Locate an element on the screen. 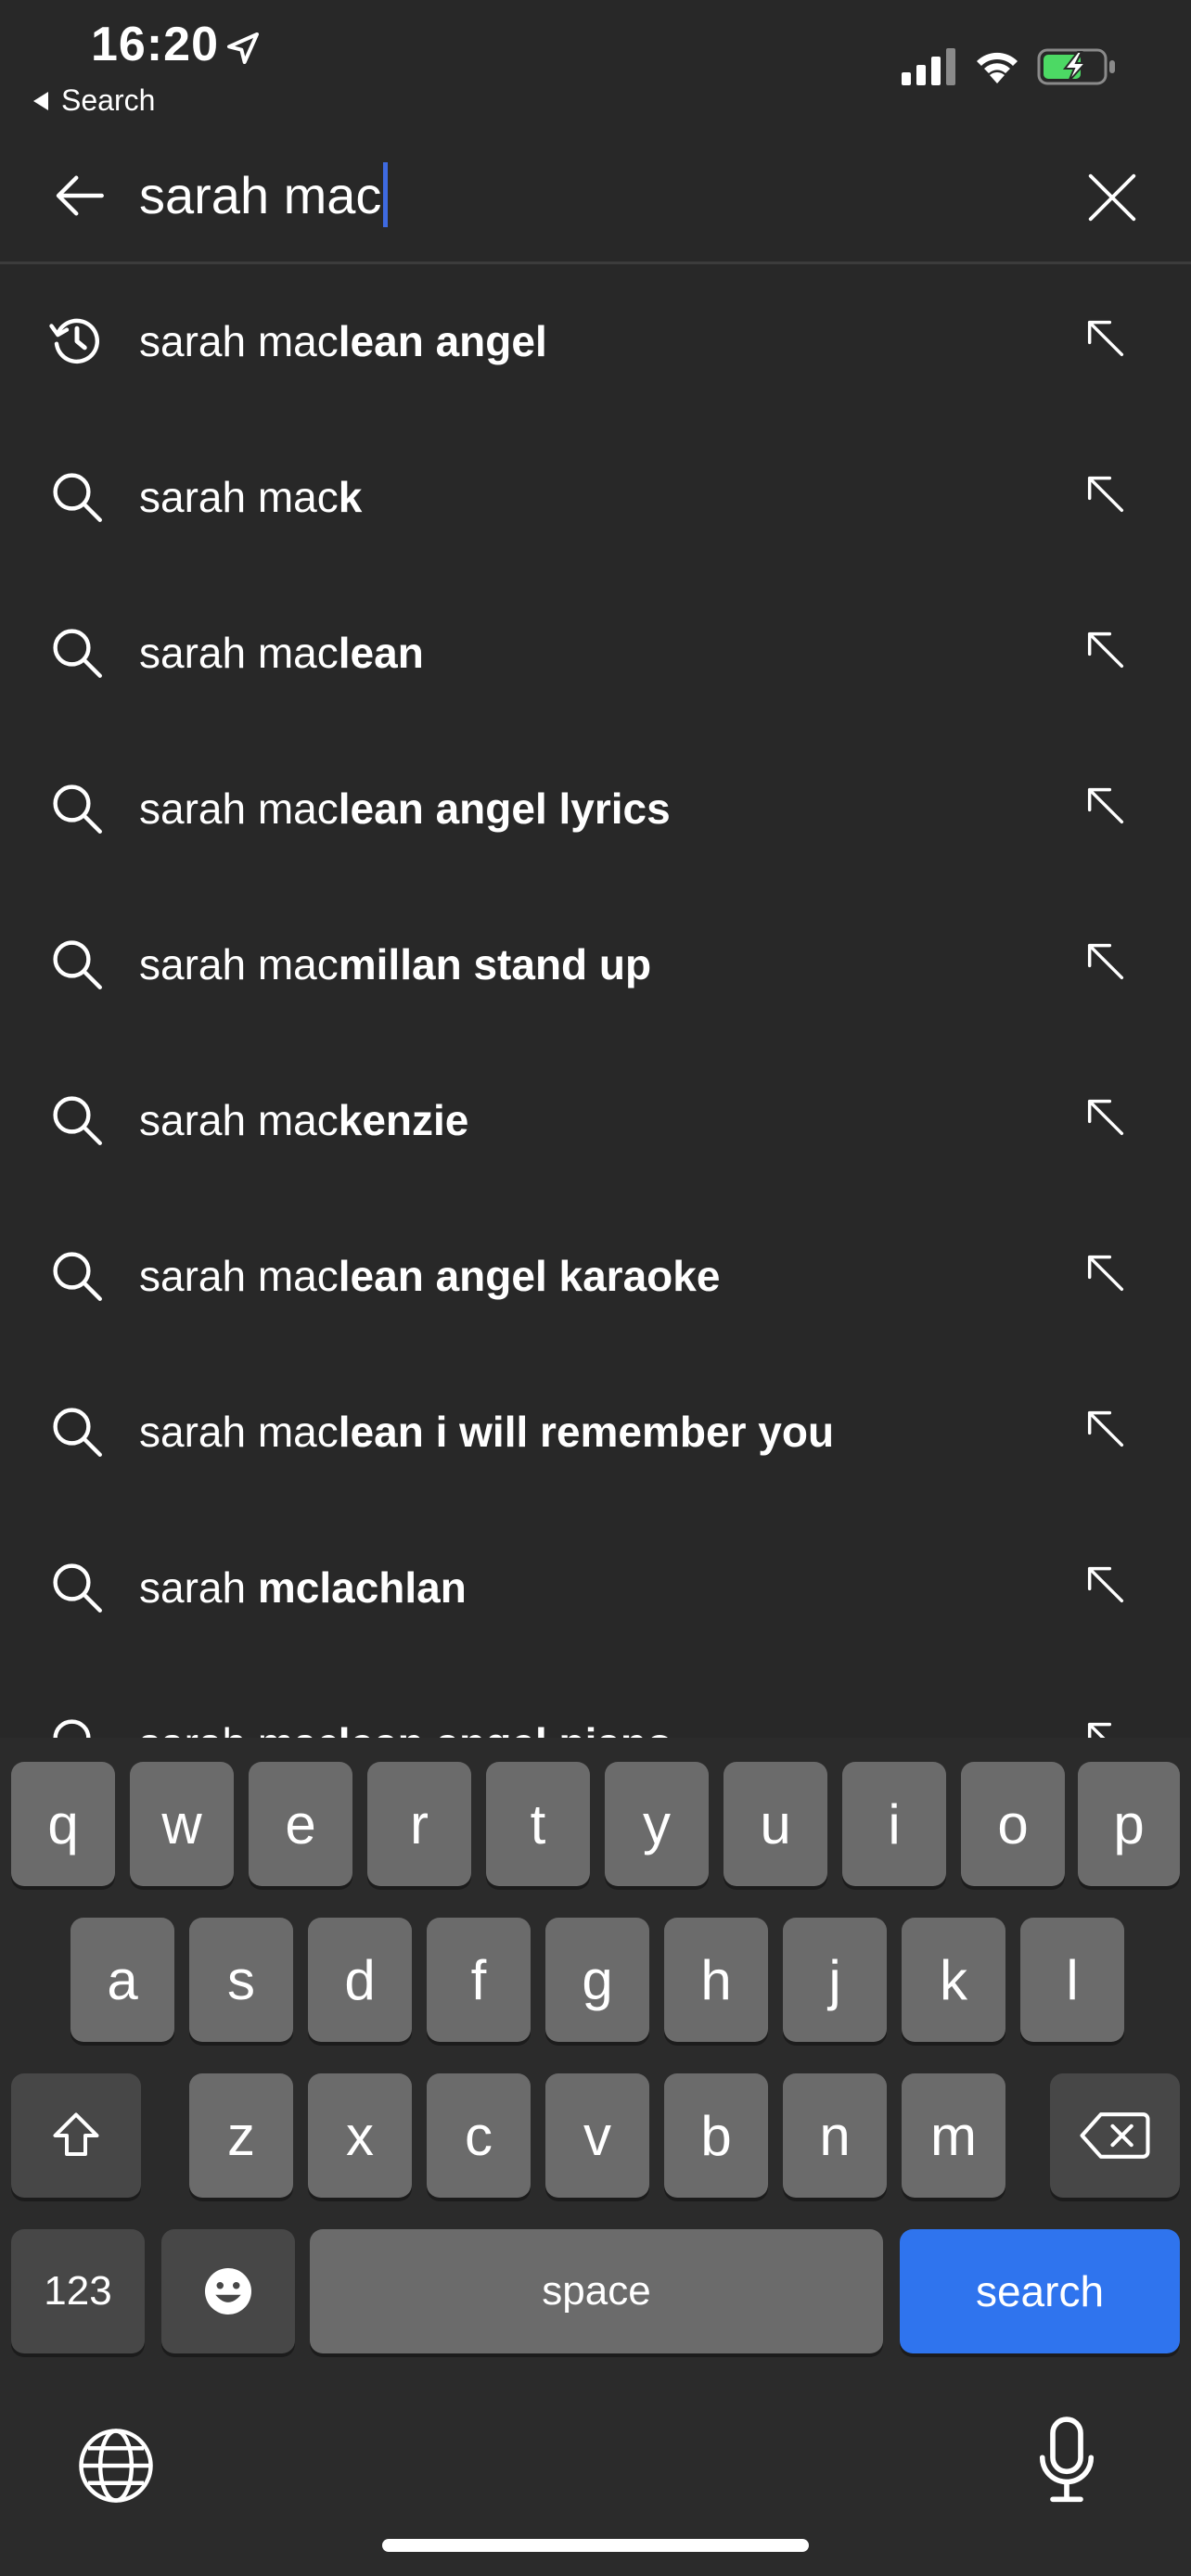 Image resolution: width=1191 pixels, height=2576 pixels. back-arrow-icon is located at coordinates (79, 196).